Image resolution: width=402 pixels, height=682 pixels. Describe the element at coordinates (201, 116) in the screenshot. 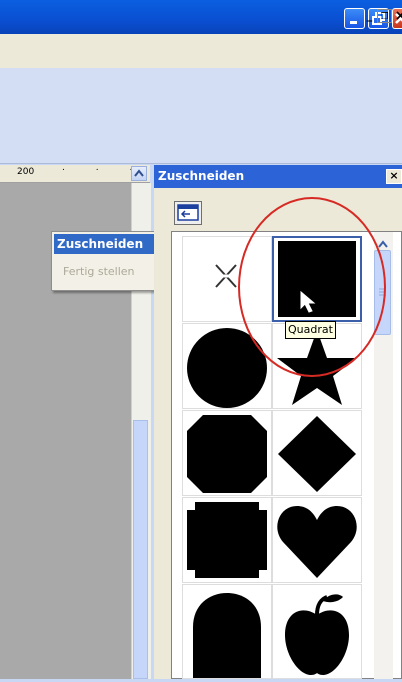

I see `toolbar-area` at that location.